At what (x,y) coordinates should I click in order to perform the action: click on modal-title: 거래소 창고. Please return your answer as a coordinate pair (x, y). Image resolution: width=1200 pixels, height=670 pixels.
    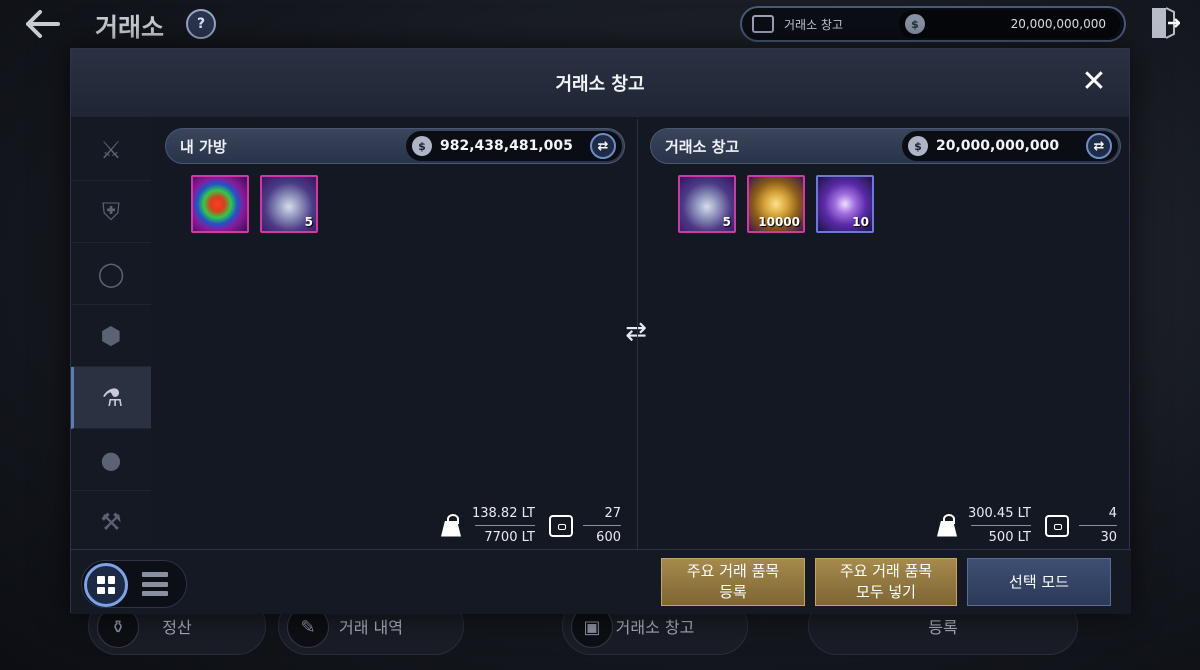
    Looking at the image, I should click on (600, 84).